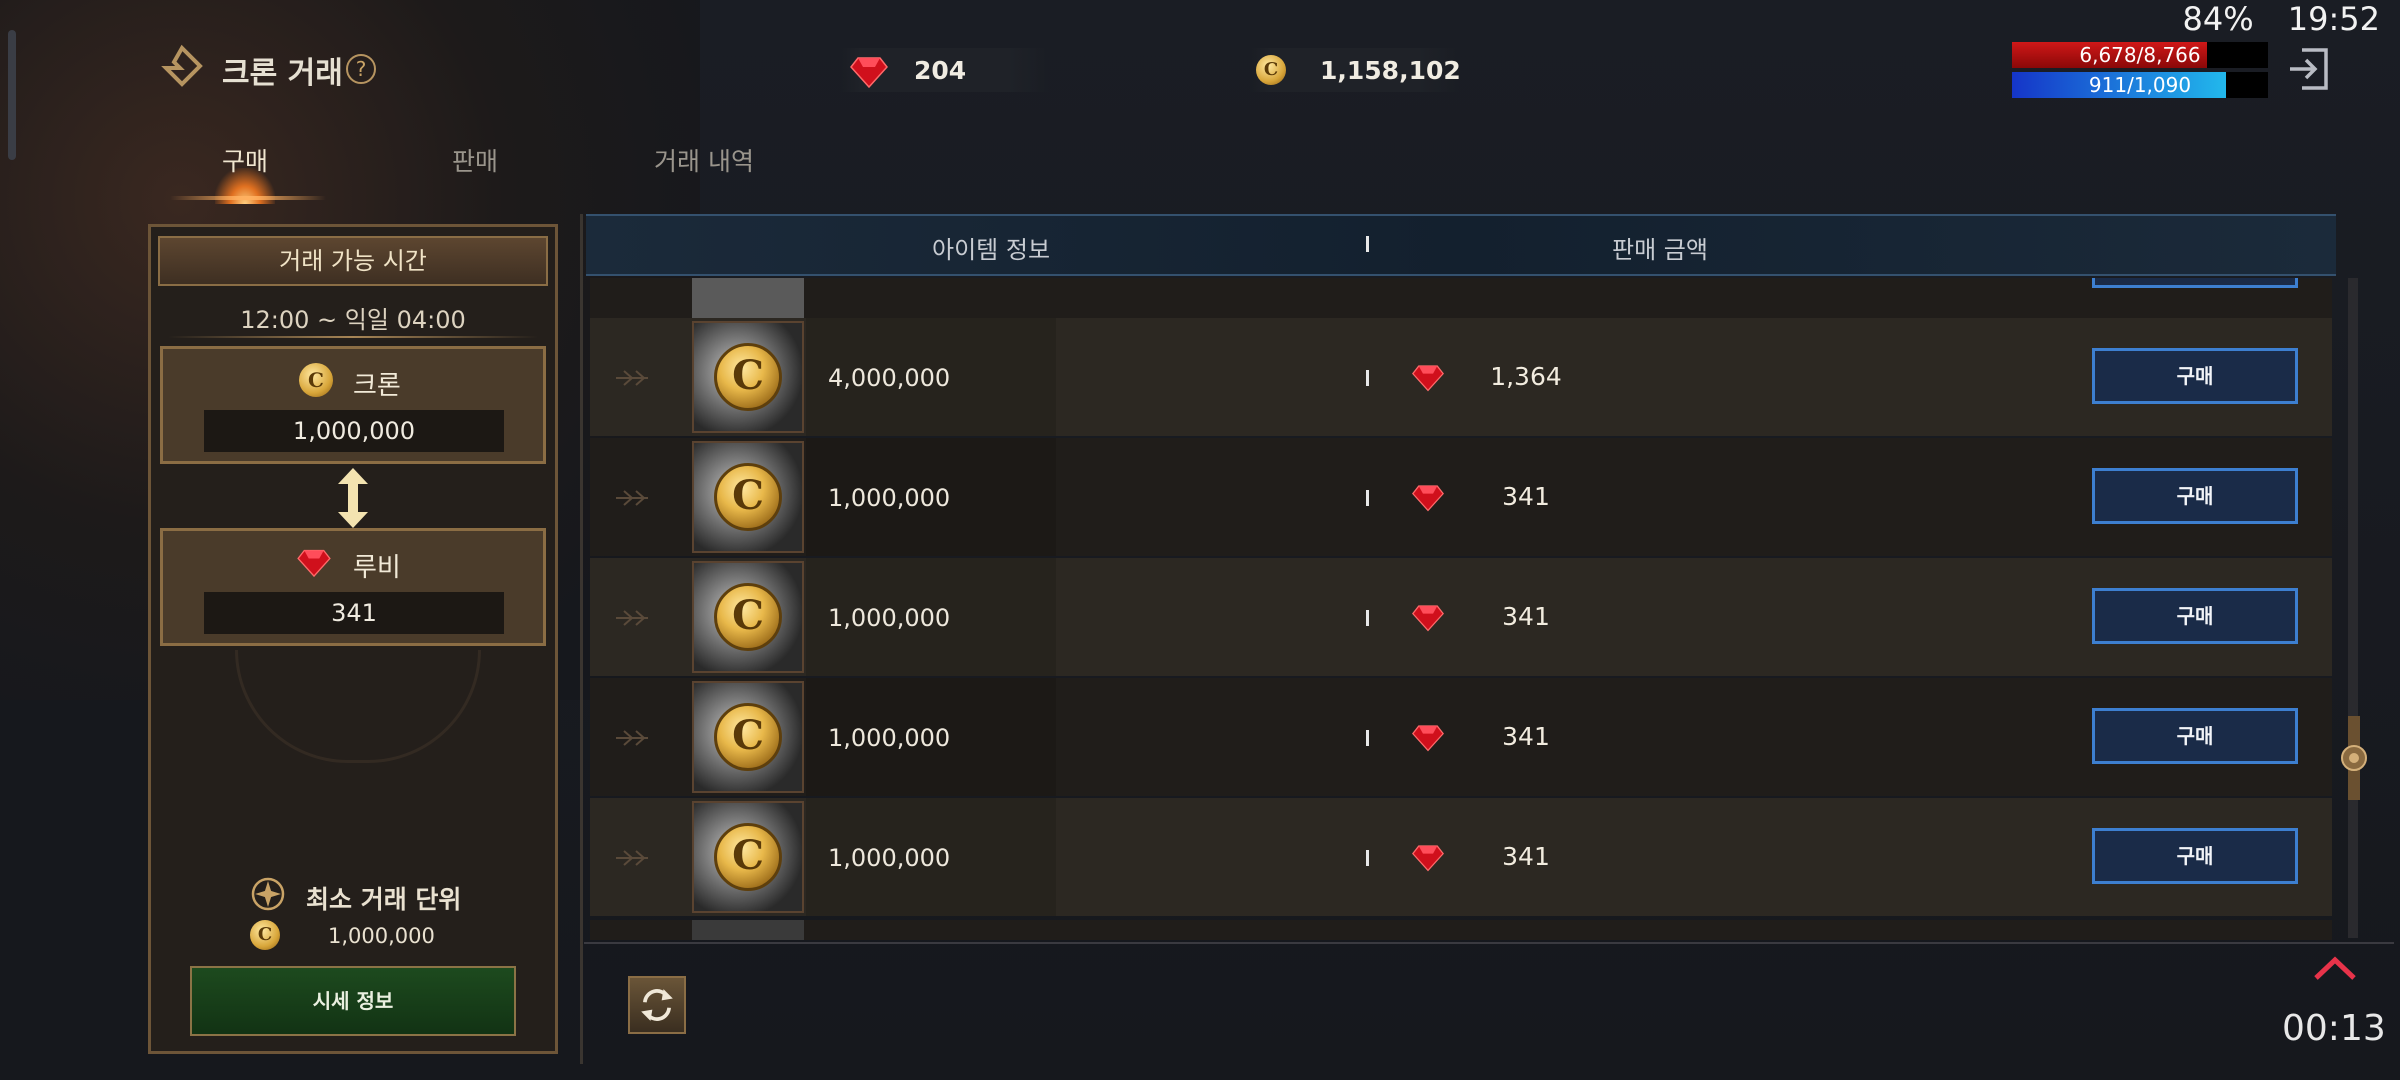 The image size is (2400, 1080). I want to click on panel-divider, so click(581, 639).